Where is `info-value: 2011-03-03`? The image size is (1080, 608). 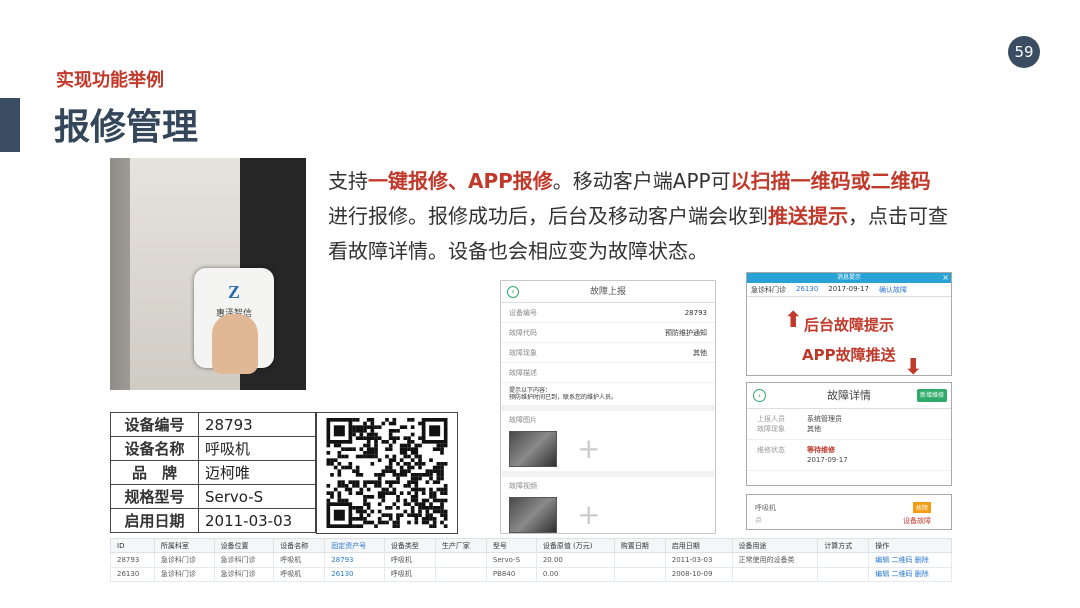 info-value: 2011-03-03 is located at coordinates (257, 520).